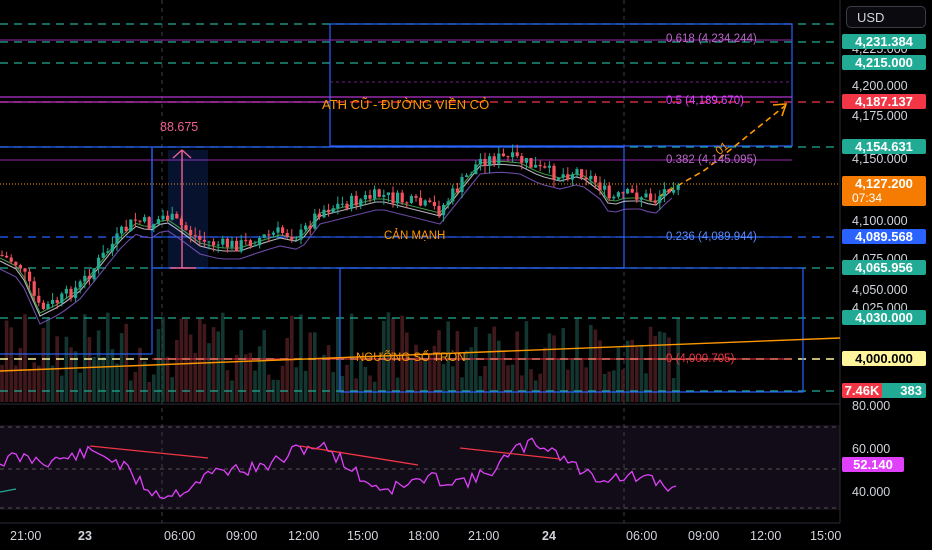  I want to click on support-label: CẢN MẠNH, so click(414, 236).